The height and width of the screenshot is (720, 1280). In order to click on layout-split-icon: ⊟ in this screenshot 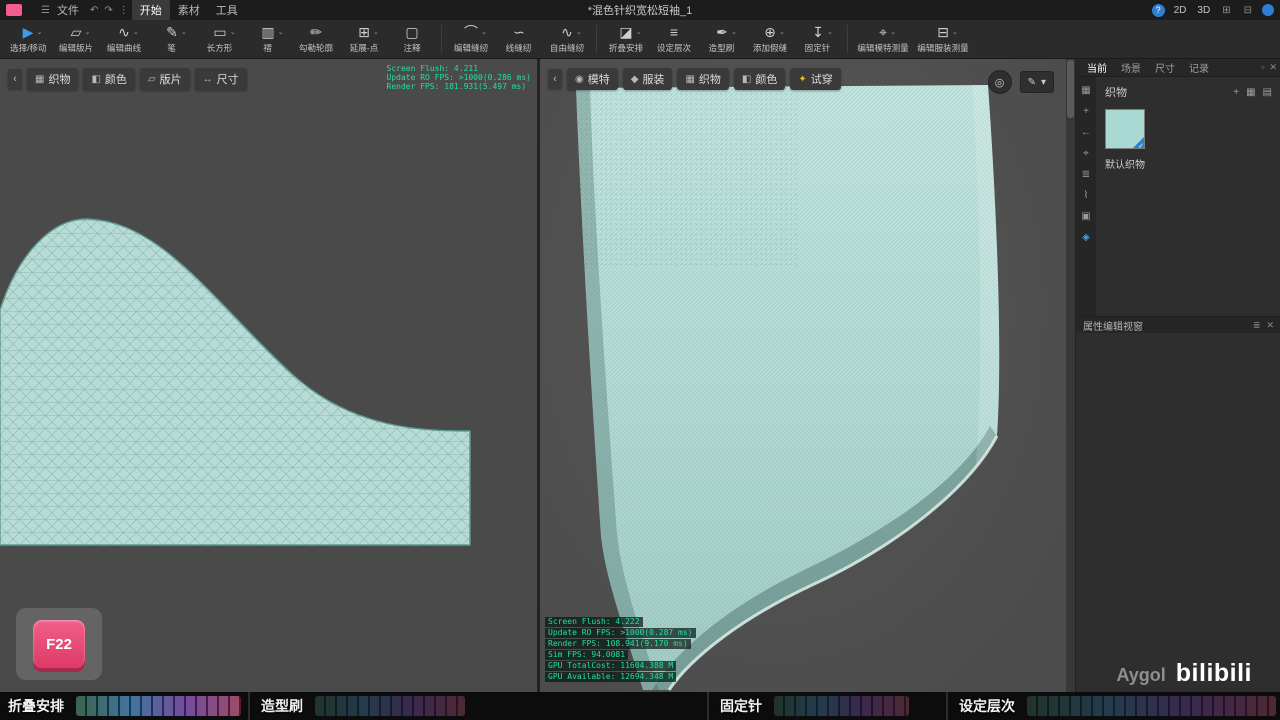, I will do `click(1248, 10)`.